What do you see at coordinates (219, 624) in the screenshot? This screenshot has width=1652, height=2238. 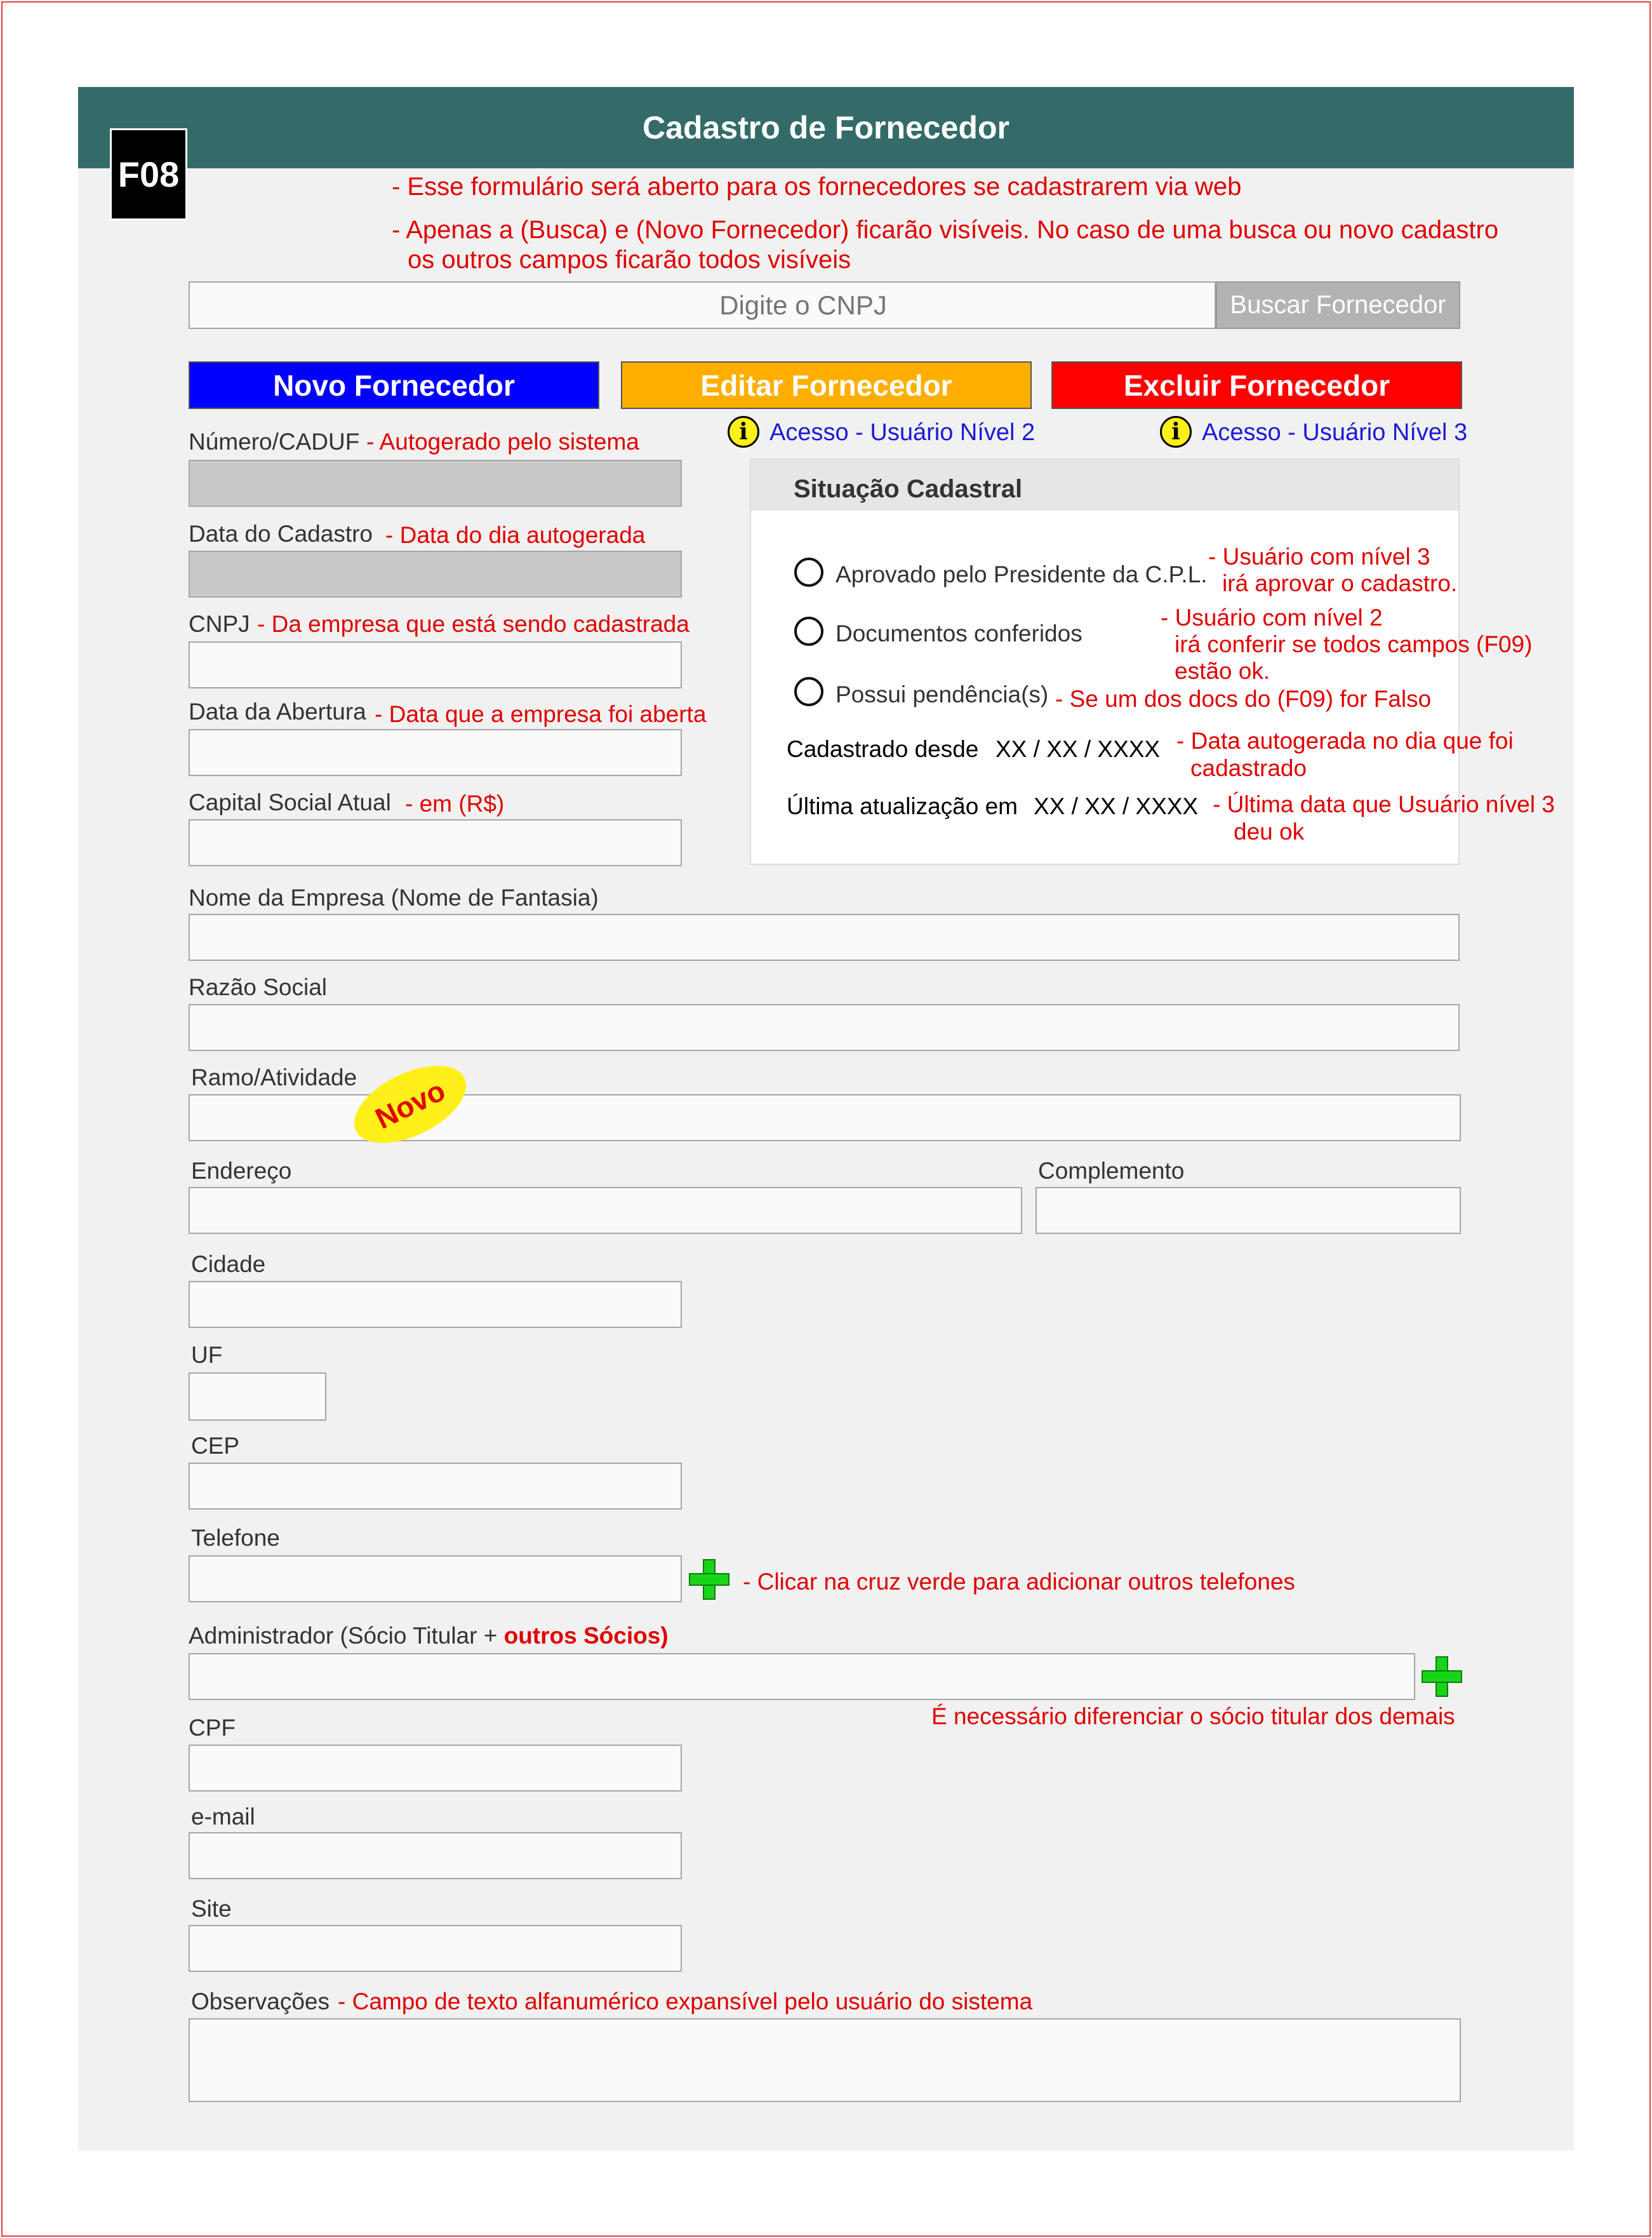 I see `cnpj-label: CNPJ` at bounding box center [219, 624].